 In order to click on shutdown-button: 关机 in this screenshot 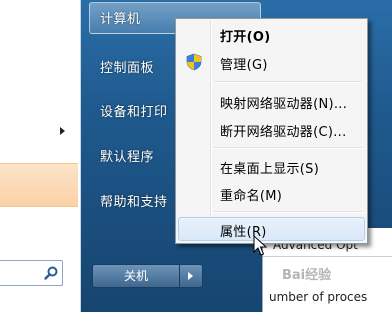, I will do `click(136, 276)`.